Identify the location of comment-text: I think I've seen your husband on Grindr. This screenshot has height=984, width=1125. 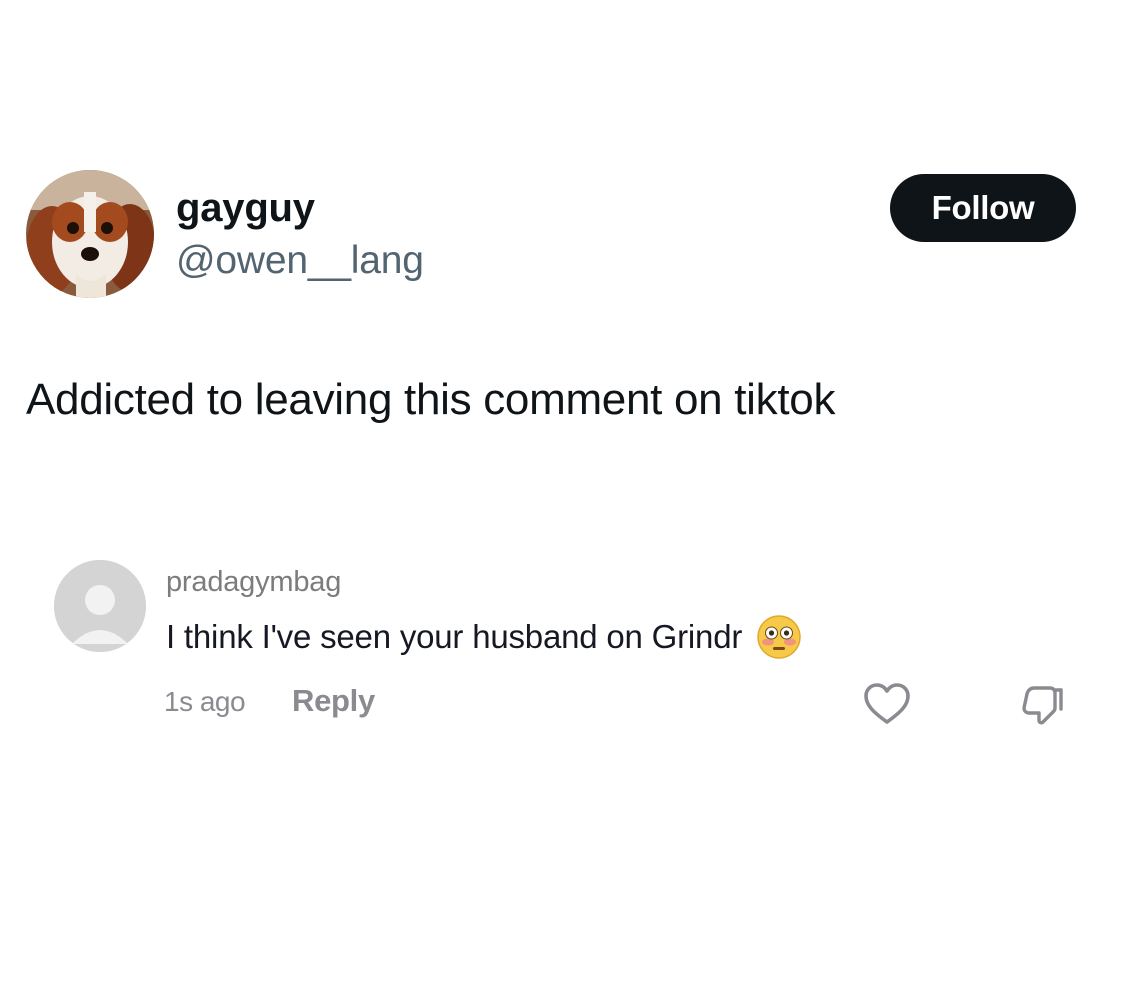
(454, 636).